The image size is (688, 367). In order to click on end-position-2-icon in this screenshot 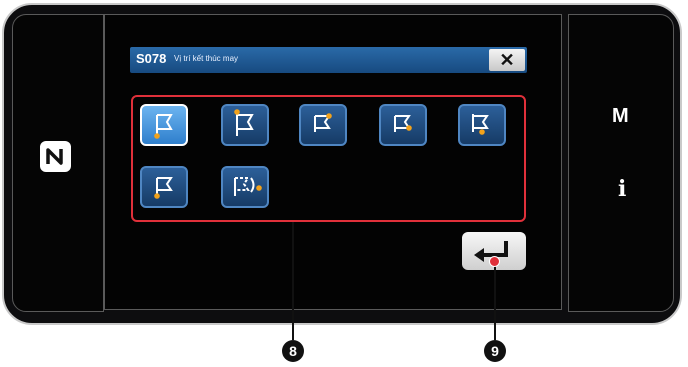, I will do `click(244, 122)`.